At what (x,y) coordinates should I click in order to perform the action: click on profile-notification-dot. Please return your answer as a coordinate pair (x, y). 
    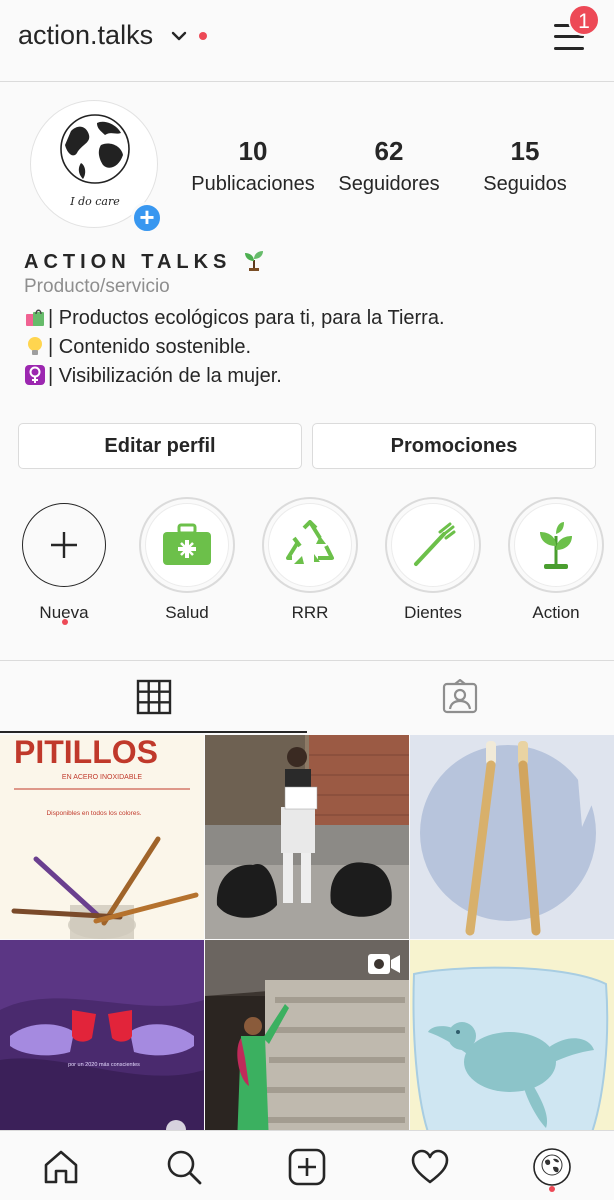
    Looking at the image, I should click on (552, 1189).